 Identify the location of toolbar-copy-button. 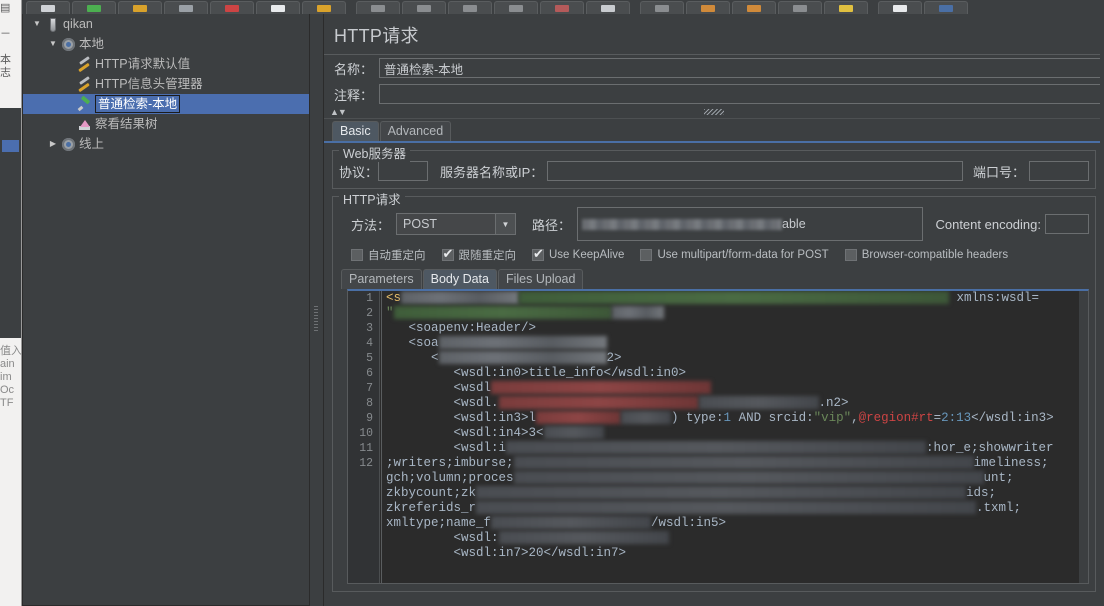
(424, 7).